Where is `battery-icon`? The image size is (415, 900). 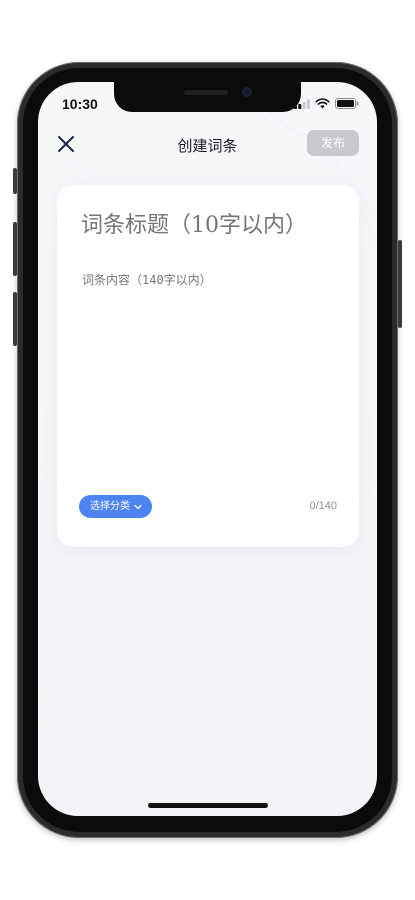 battery-icon is located at coordinates (347, 103).